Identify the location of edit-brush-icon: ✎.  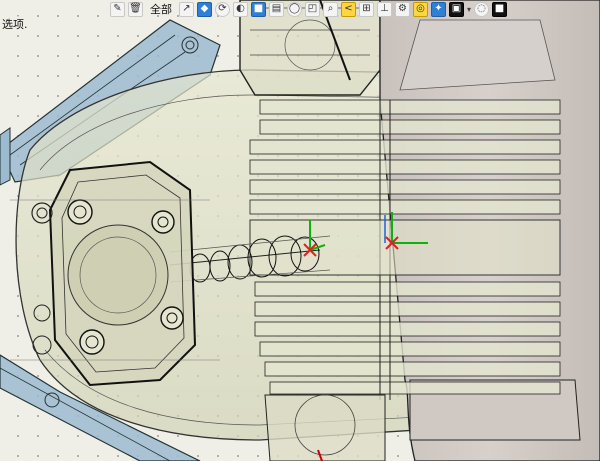
(117, 9).